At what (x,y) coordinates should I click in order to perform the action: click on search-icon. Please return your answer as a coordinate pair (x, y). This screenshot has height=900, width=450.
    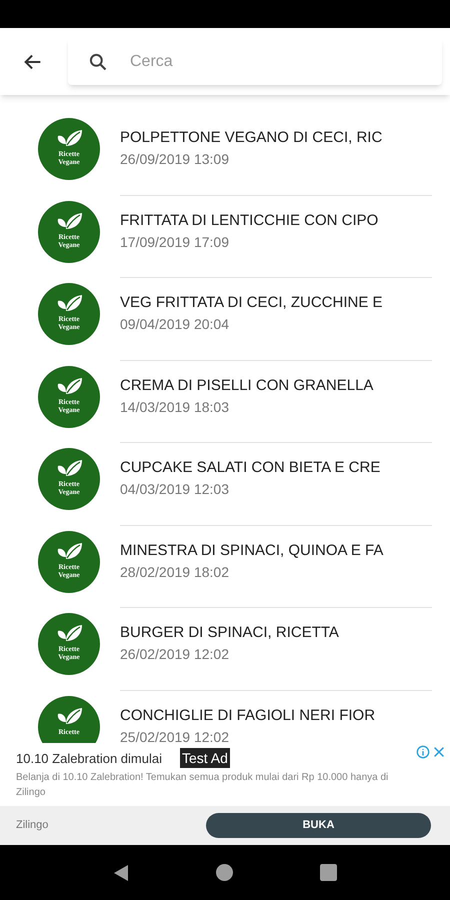
    Looking at the image, I should click on (98, 62).